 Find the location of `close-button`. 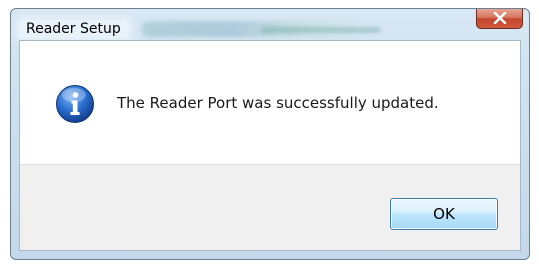

close-button is located at coordinates (499, 19).